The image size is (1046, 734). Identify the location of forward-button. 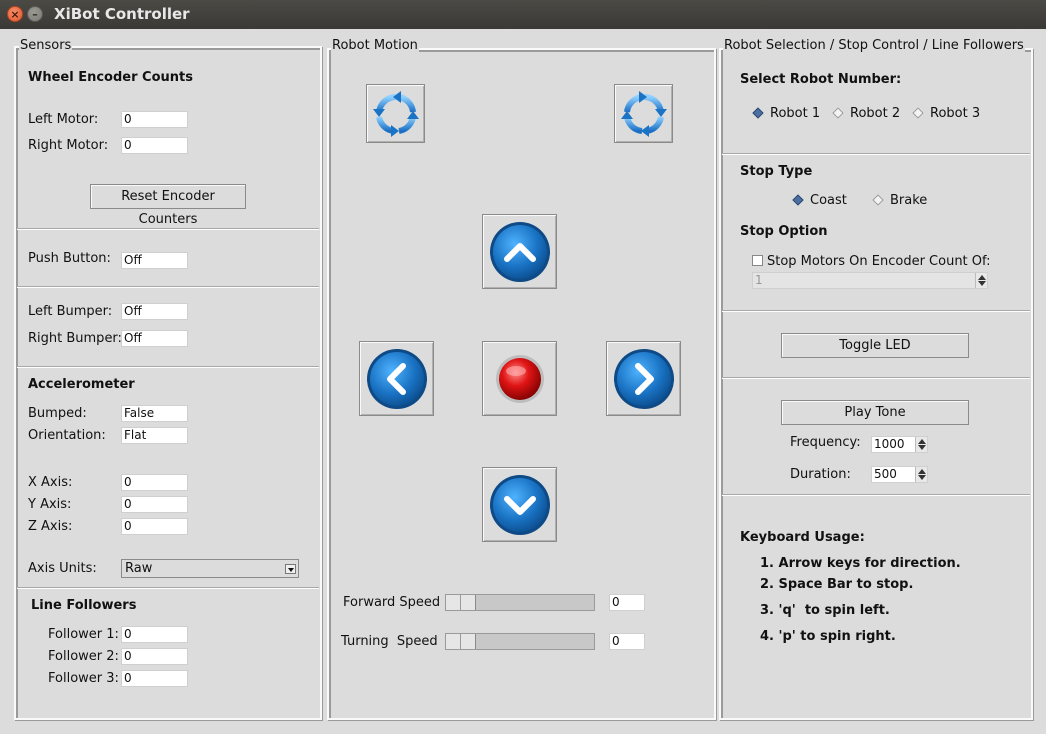
(519, 251).